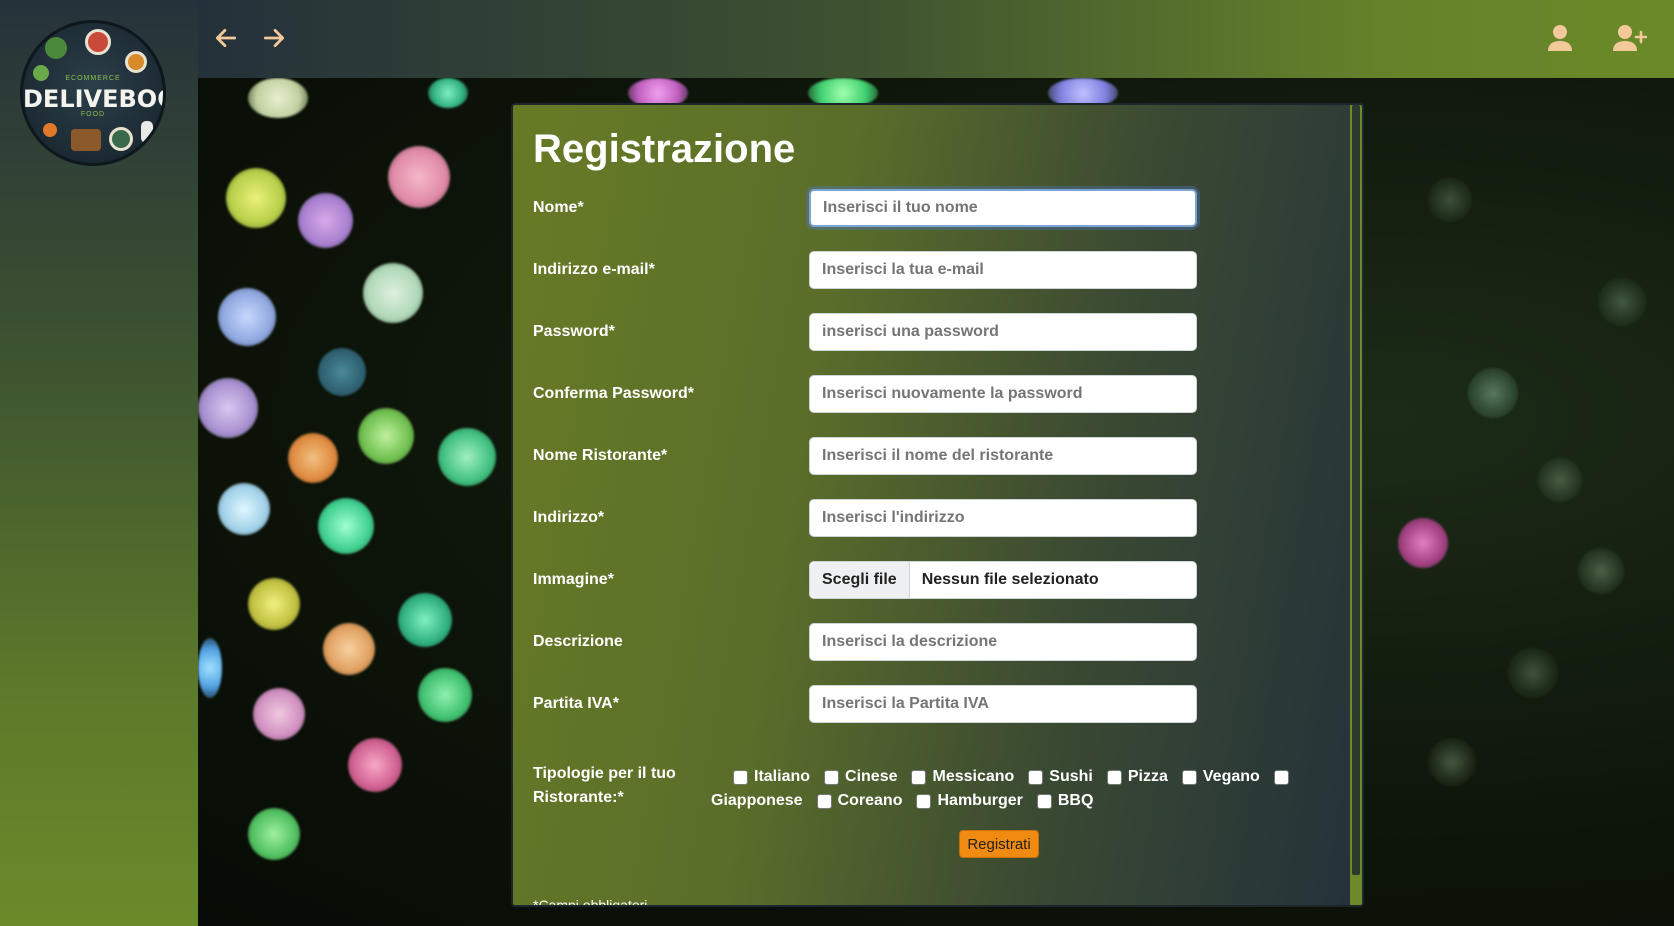 This screenshot has height=926, width=1674. What do you see at coordinates (1003, 270) in the screenshot?
I see `email-input` at bounding box center [1003, 270].